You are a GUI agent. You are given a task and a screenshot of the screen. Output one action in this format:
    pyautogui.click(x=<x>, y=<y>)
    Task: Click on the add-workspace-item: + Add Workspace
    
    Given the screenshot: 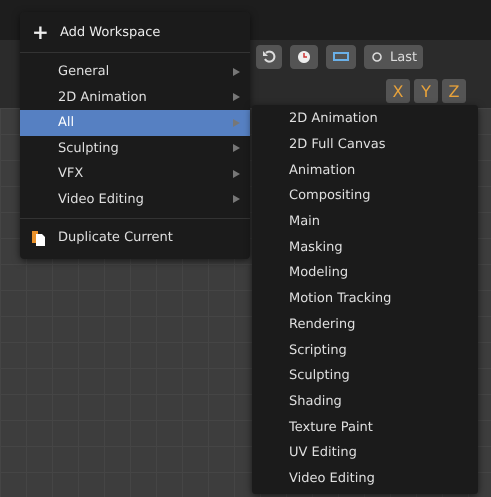 What is the action you would take?
    pyautogui.click(x=135, y=32)
    